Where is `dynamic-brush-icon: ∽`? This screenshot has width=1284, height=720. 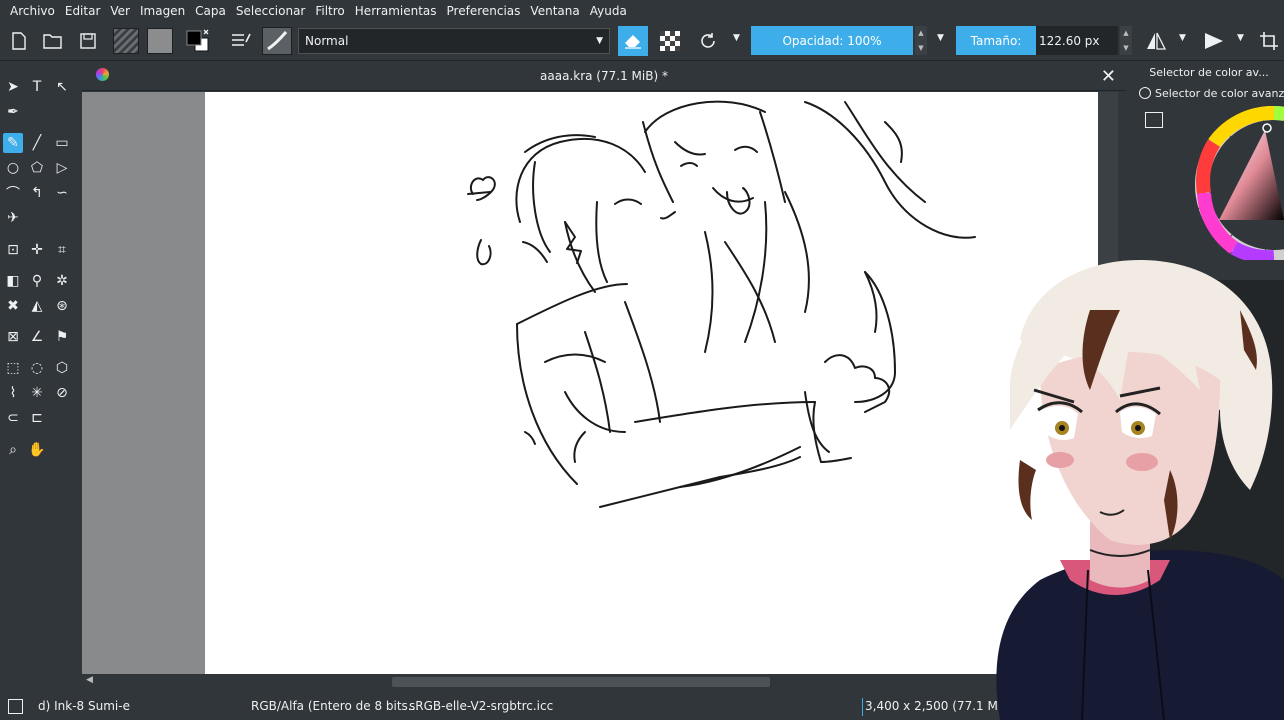
dynamic-brush-icon: ∽ is located at coordinates (62, 193).